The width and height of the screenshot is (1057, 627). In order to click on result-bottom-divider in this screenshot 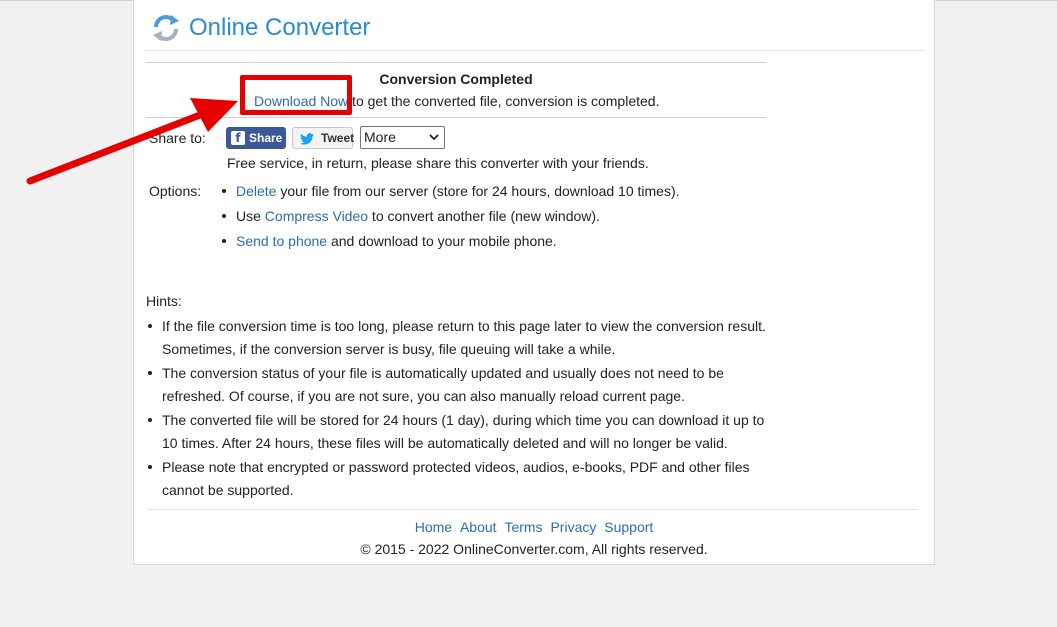, I will do `click(456, 117)`.